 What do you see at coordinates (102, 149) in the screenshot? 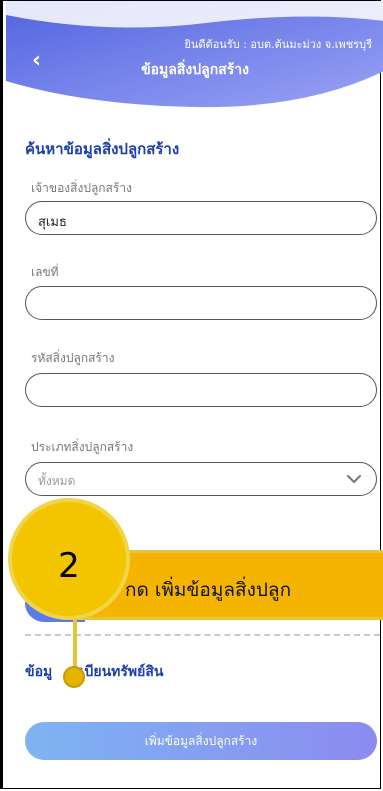
I see `search-section-title: ค้นหาข้อมูลสิ่งปลูกสร้าง` at bounding box center [102, 149].